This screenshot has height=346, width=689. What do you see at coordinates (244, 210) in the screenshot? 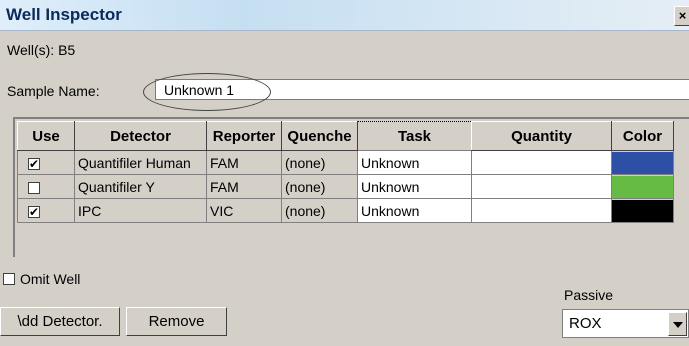
I see `reporter-cell: VIC` at bounding box center [244, 210].